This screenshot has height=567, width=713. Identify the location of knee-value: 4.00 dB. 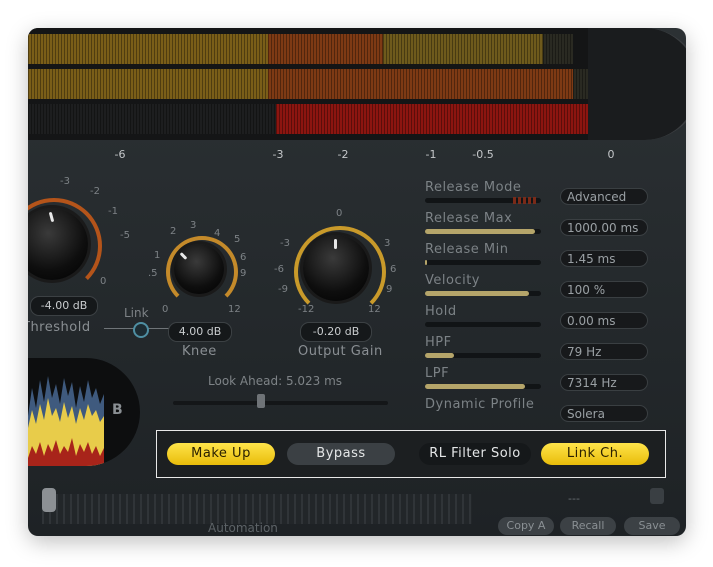
(200, 332).